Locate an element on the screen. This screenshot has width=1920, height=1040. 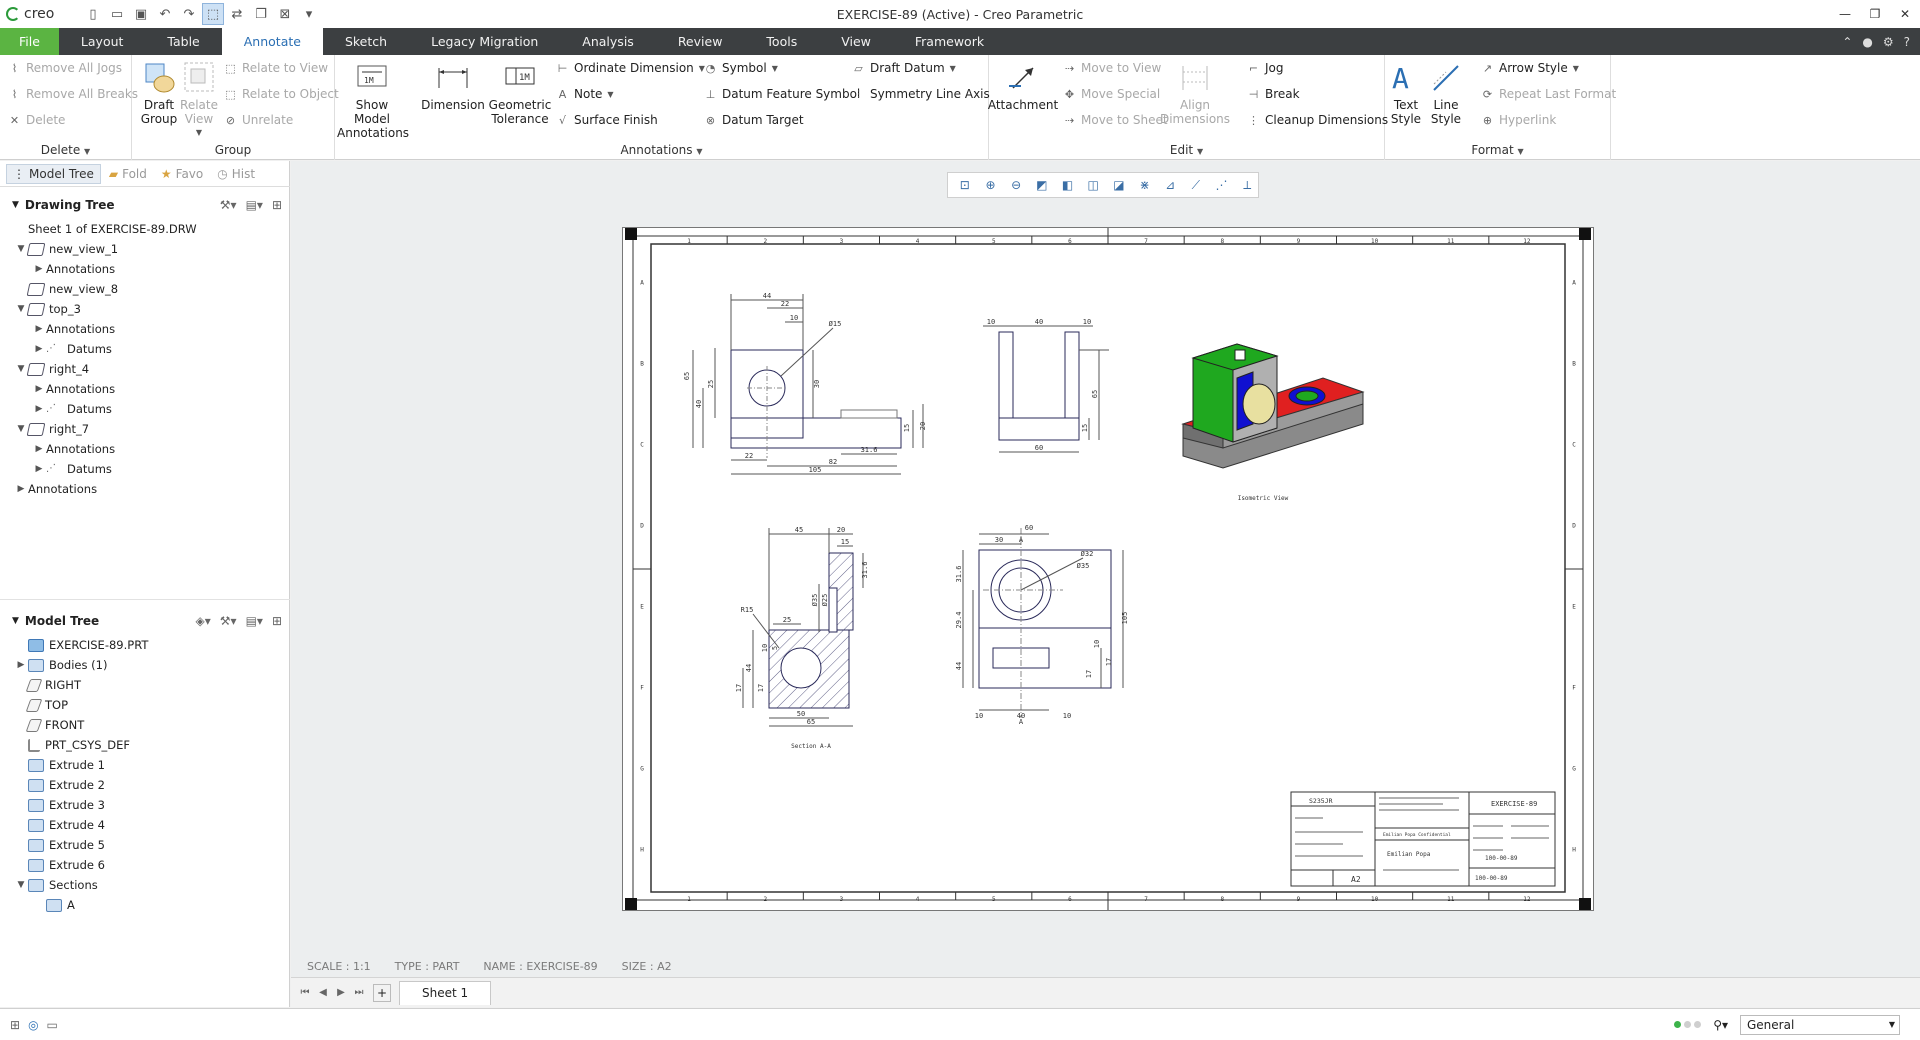
customize-qat-icon: ▾ is located at coordinates (309, 14).